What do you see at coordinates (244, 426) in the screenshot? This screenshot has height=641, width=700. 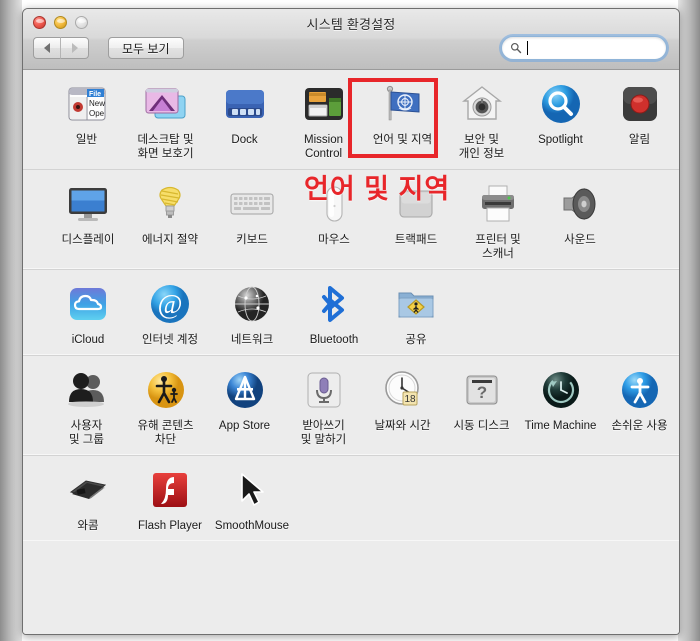 I see `pref-label: App Store` at bounding box center [244, 426].